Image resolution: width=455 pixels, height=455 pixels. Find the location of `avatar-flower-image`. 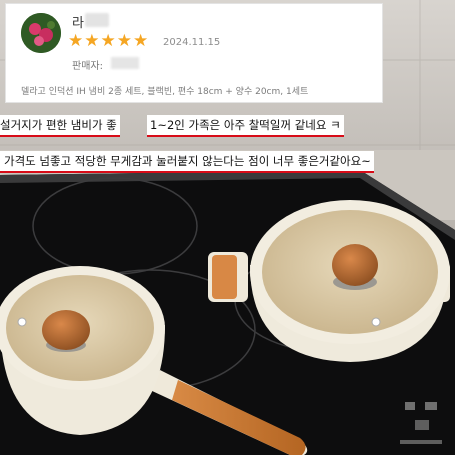

avatar-flower-image is located at coordinates (41, 33).